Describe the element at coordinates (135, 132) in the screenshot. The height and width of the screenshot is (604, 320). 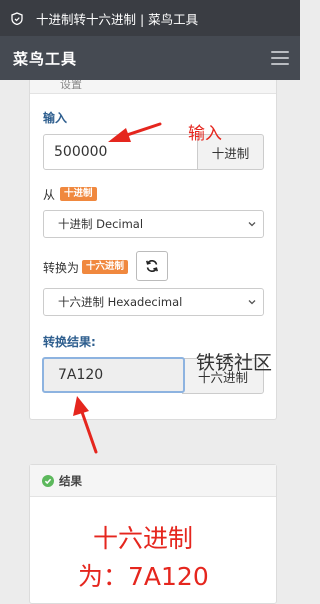
I see `arrow-to-input` at that location.